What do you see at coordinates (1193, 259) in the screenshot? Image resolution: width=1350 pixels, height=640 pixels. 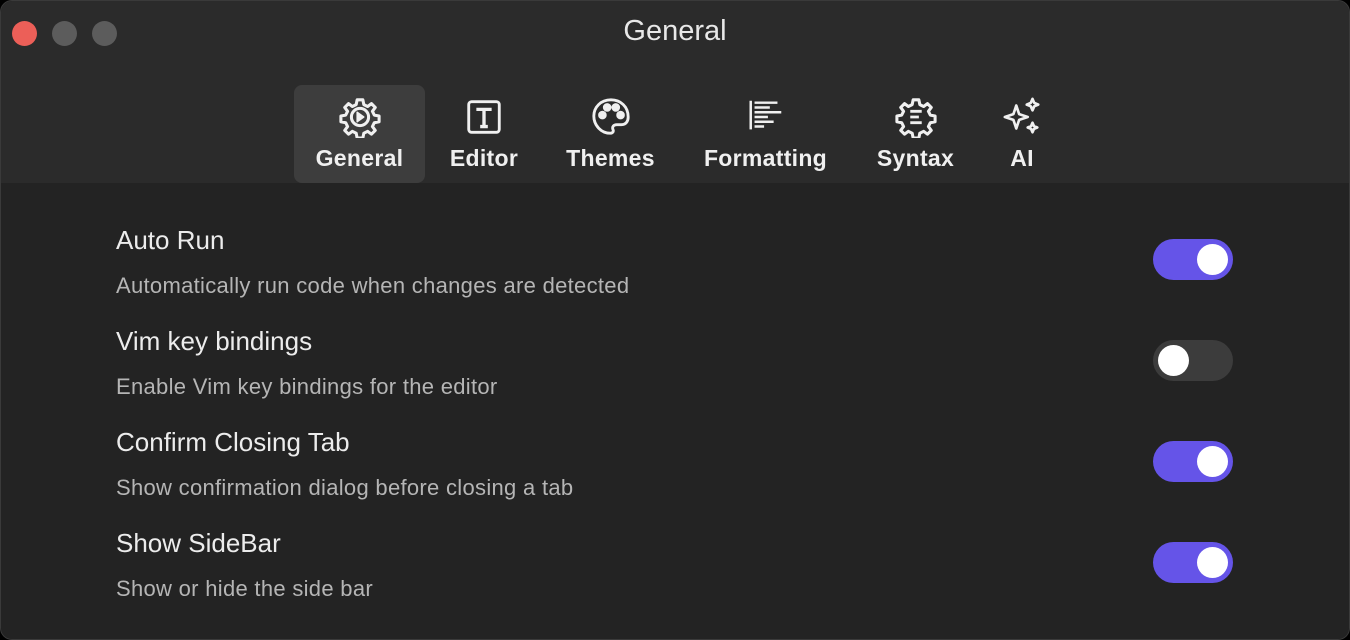 I see `auto-run-toggle` at bounding box center [1193, 259].